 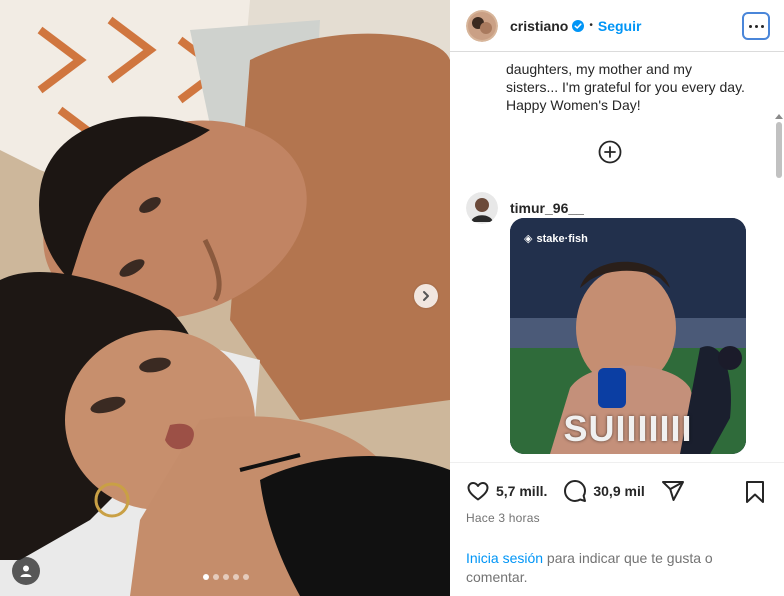 I want to click on post-timestamp: Hace 3 horas, so click(x=503, y=518).